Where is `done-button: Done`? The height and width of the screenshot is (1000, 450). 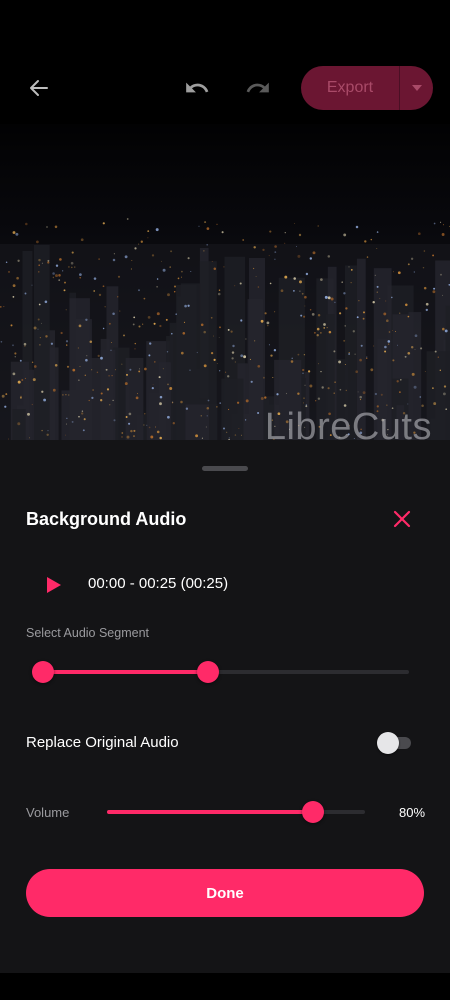
done-button: Done is located at coordinates (225, 893).